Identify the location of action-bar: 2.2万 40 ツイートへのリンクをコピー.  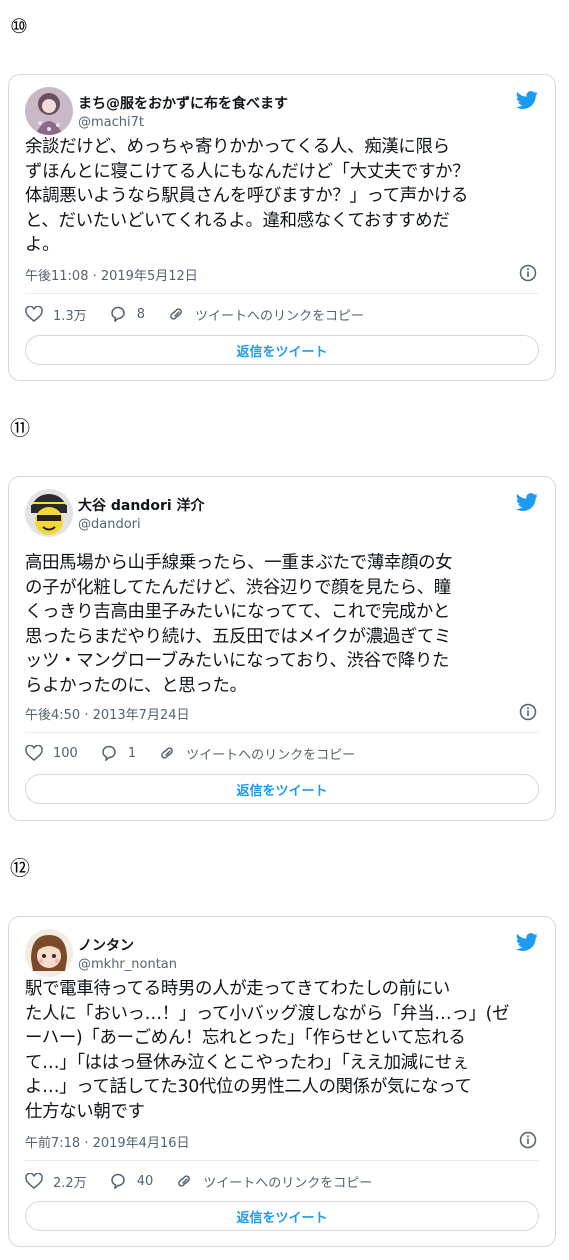
(282, 1181).